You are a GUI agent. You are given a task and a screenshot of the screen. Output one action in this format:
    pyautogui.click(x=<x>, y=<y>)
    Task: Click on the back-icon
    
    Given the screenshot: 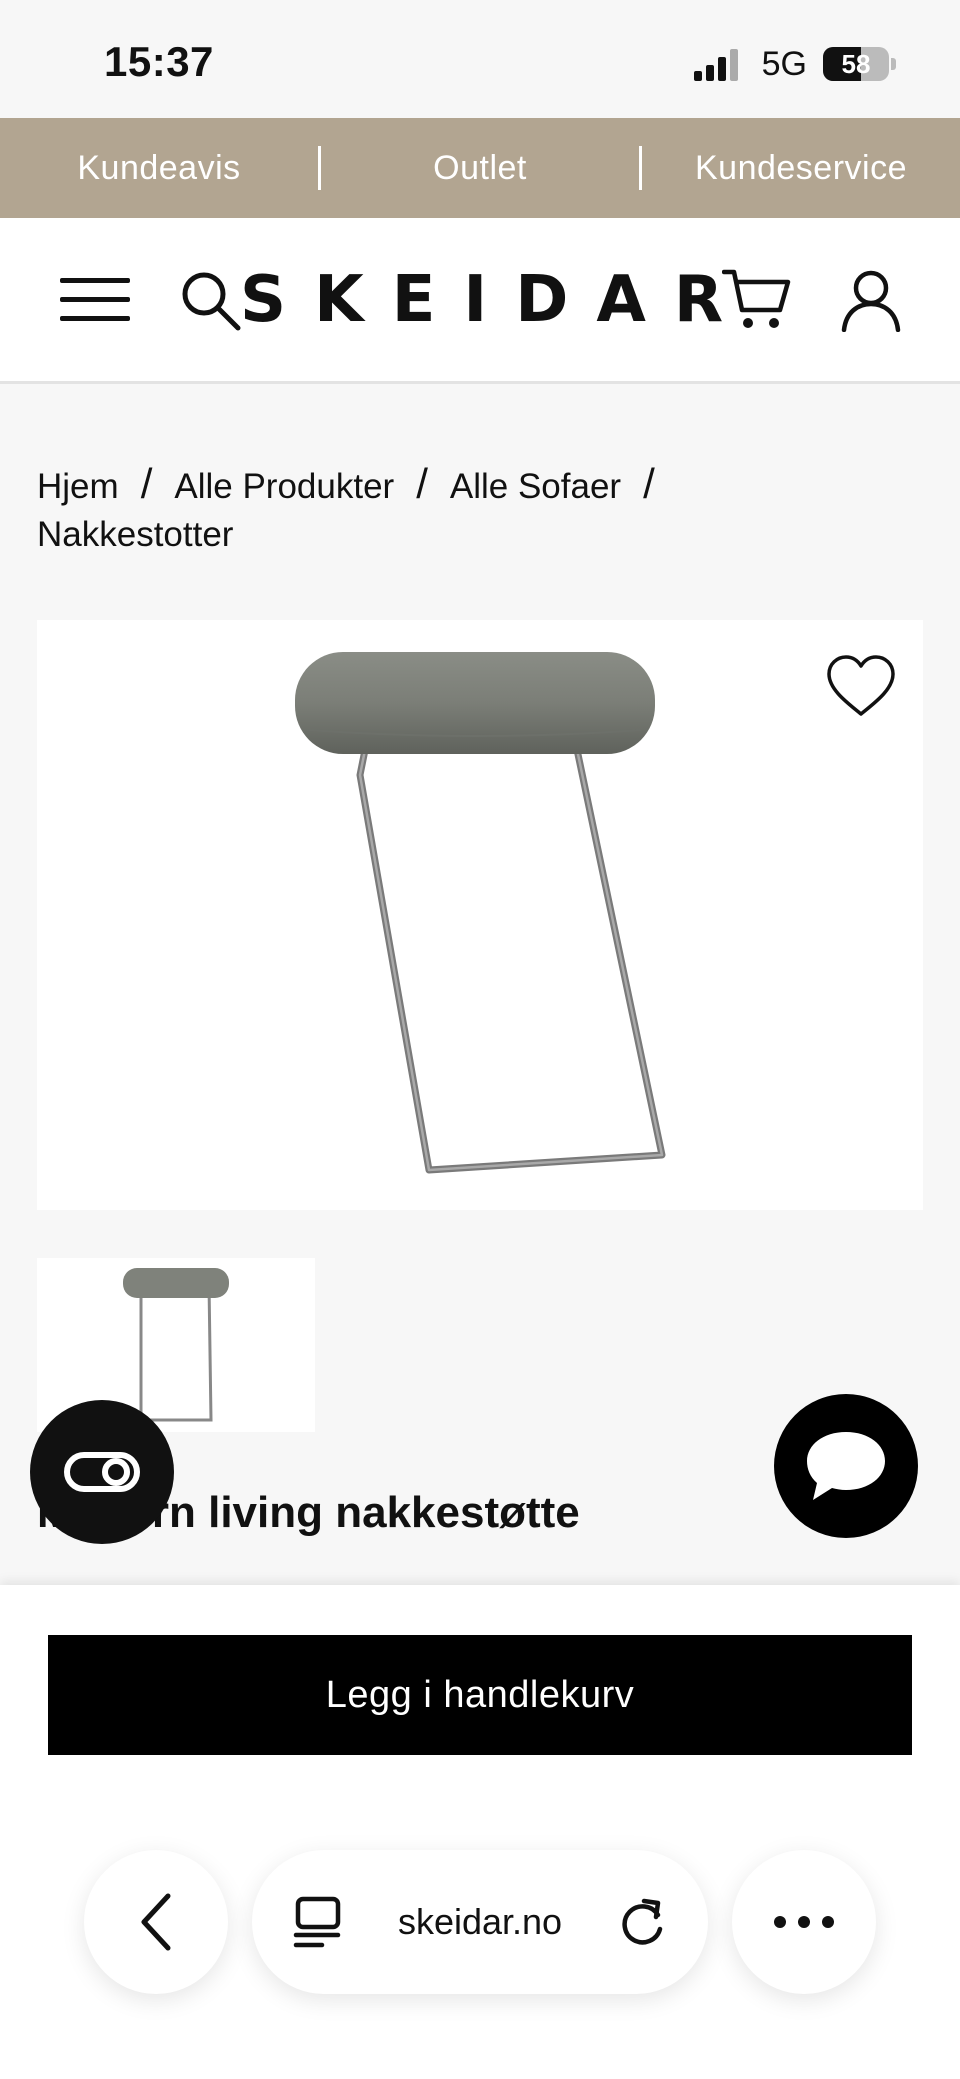 What is the action you would take?
    pyautogui.click(x=156, y=1922)
    